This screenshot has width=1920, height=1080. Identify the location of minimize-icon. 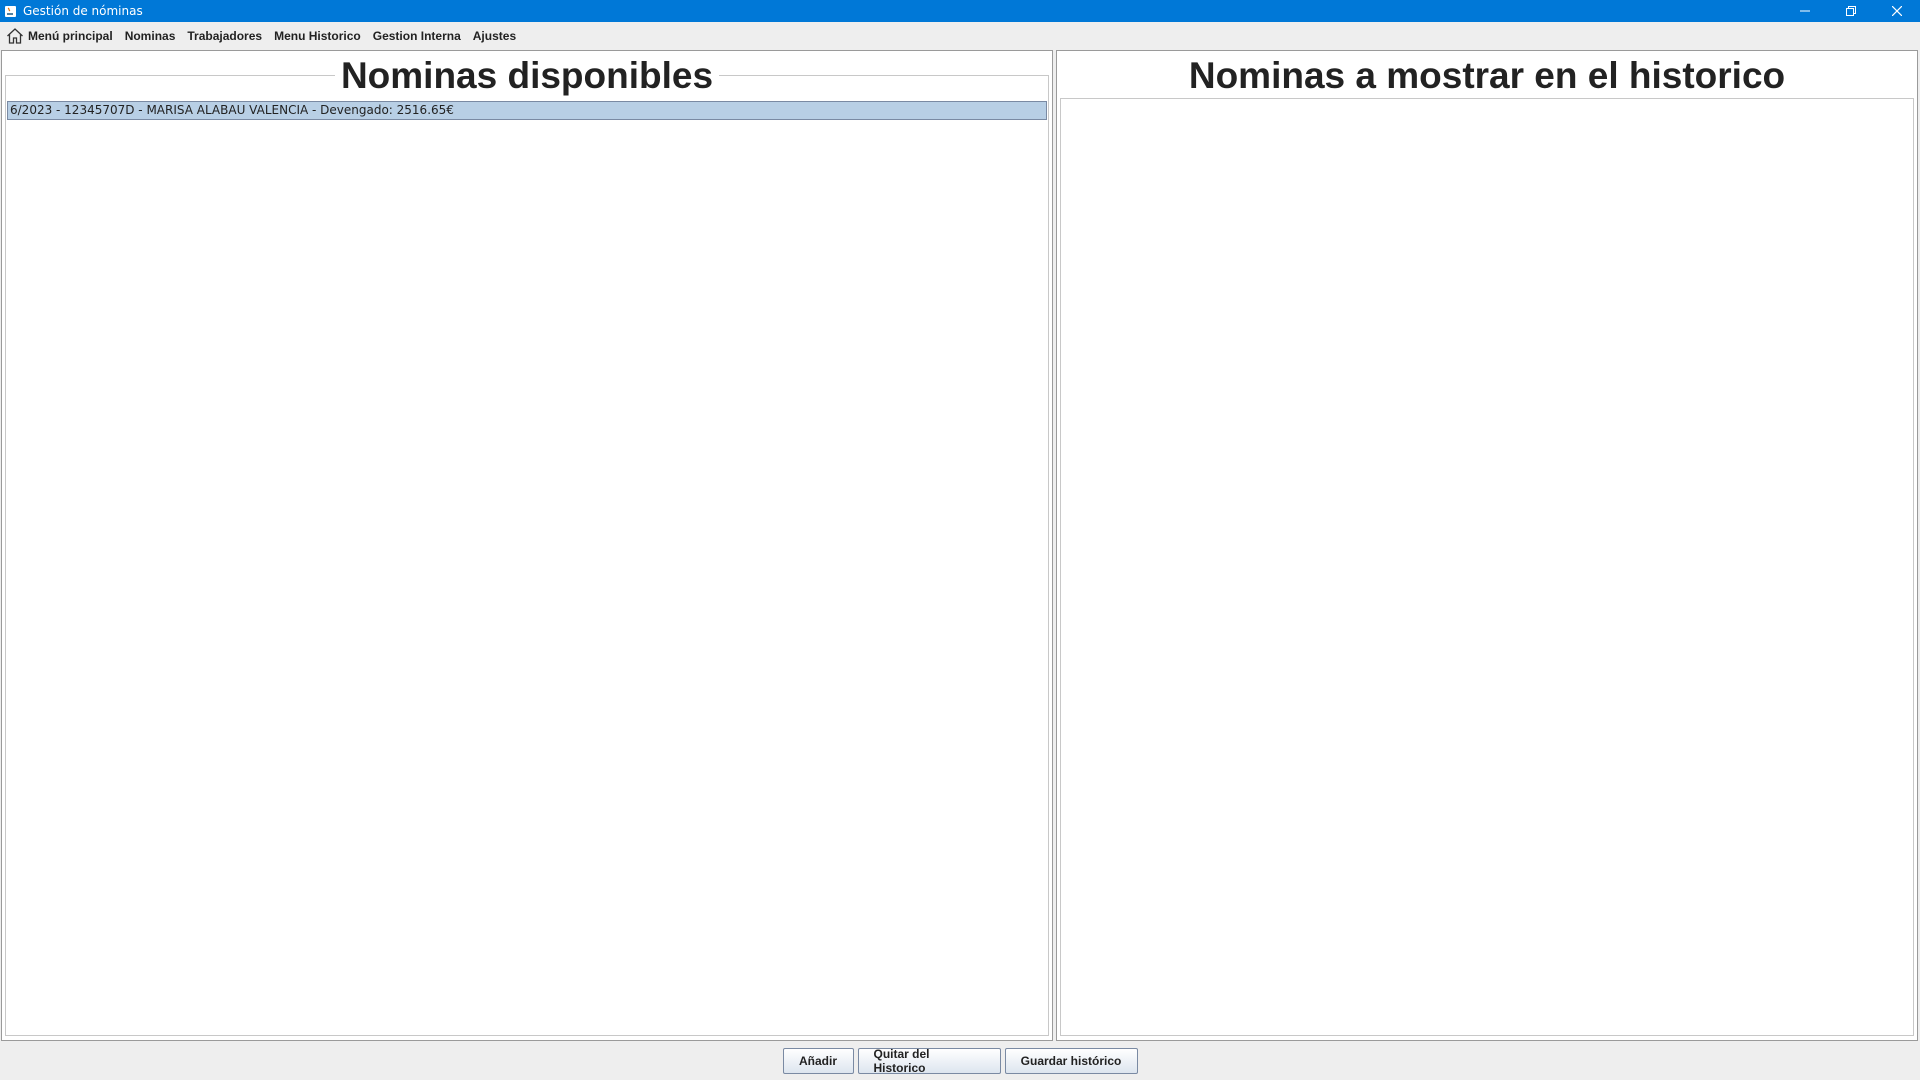
(1805, 11).